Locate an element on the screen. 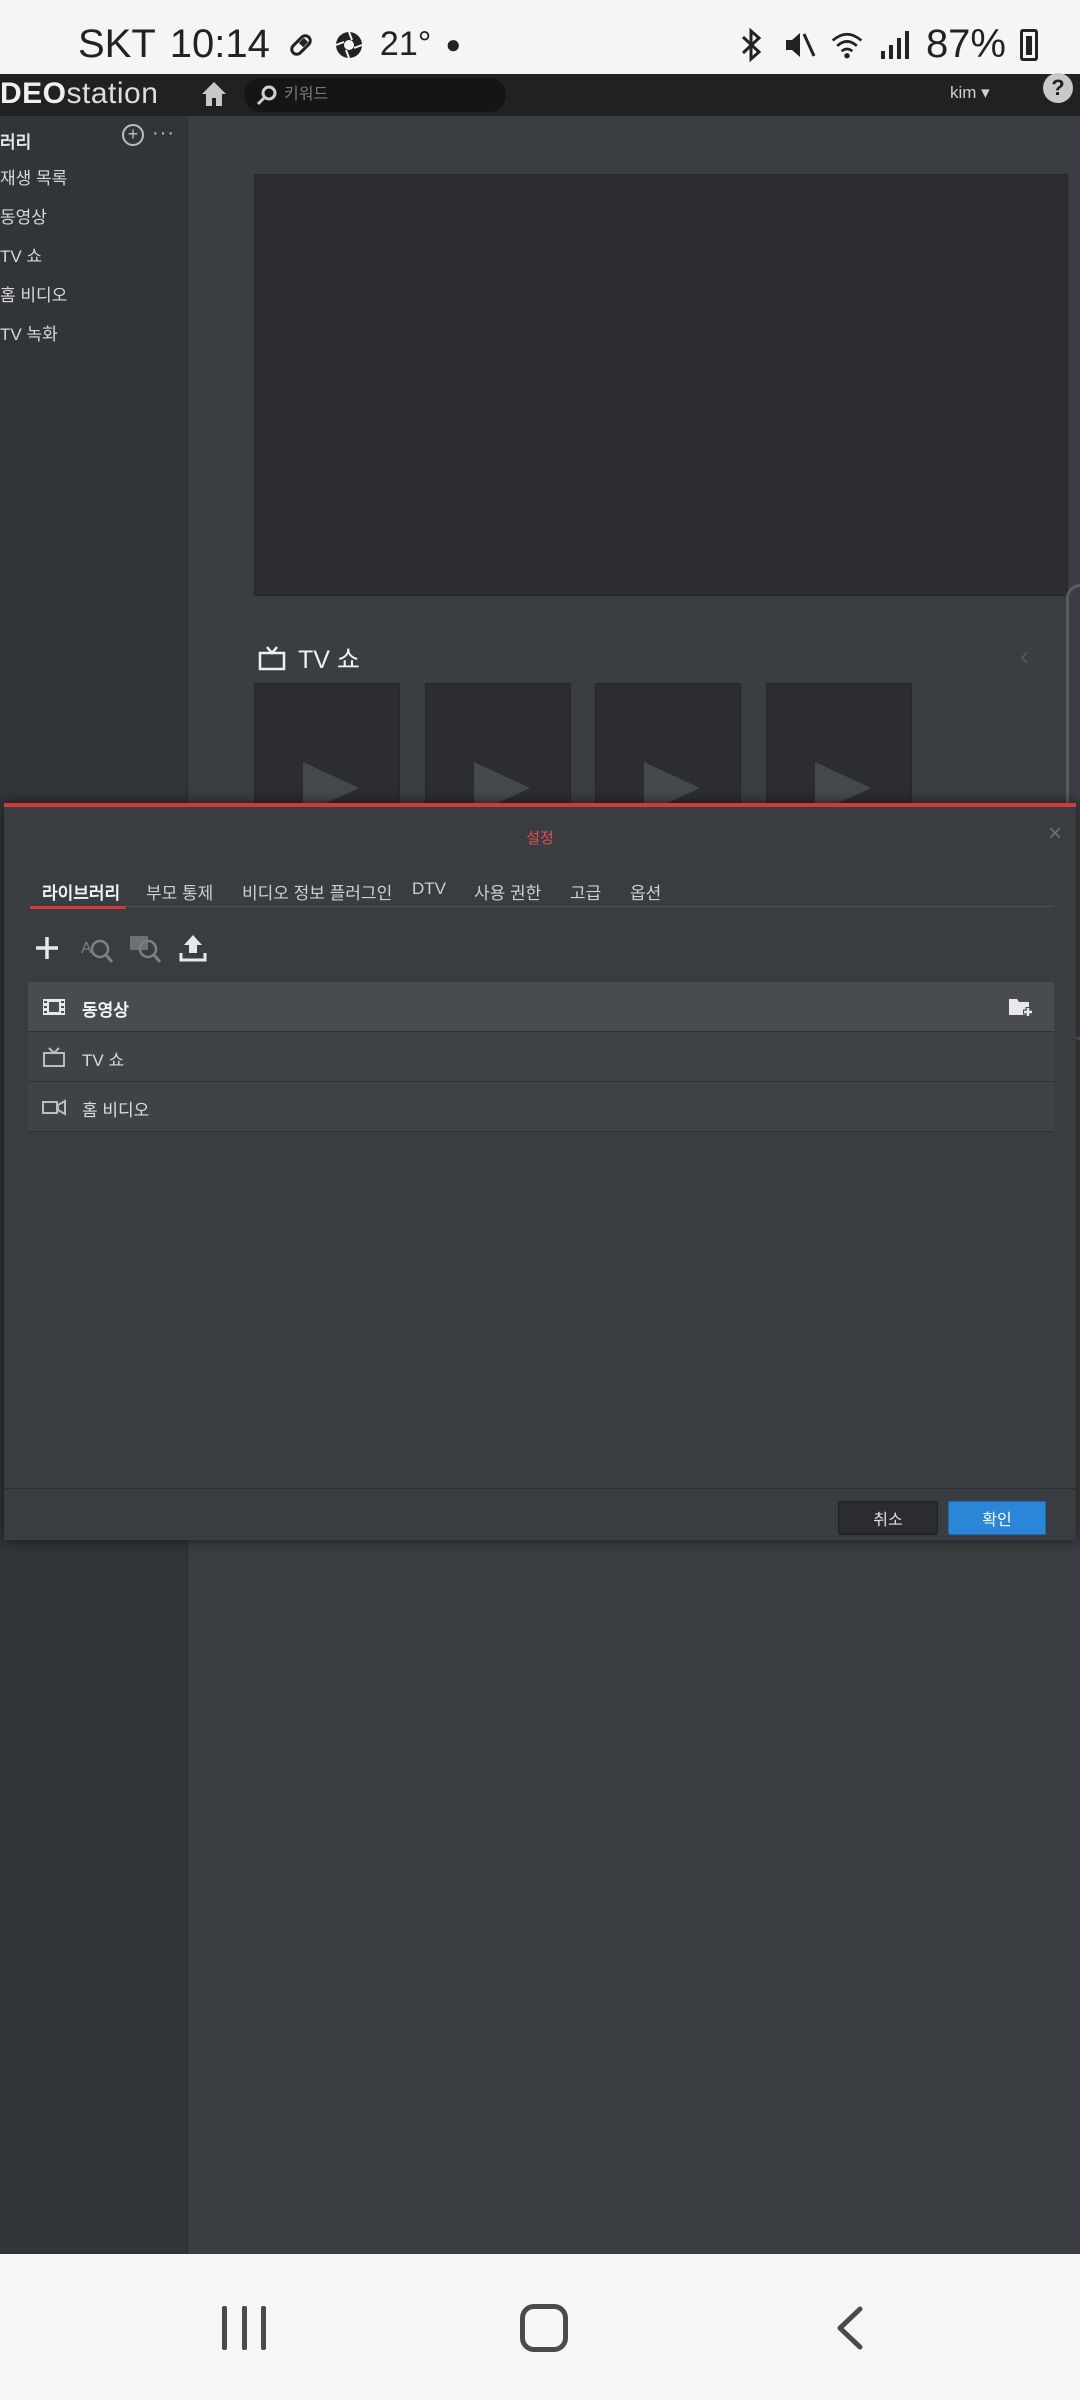 The width and height of the screenshot is (1080, 2400). library-label: 홈 비디오 is located at coordinates (116, 1110).